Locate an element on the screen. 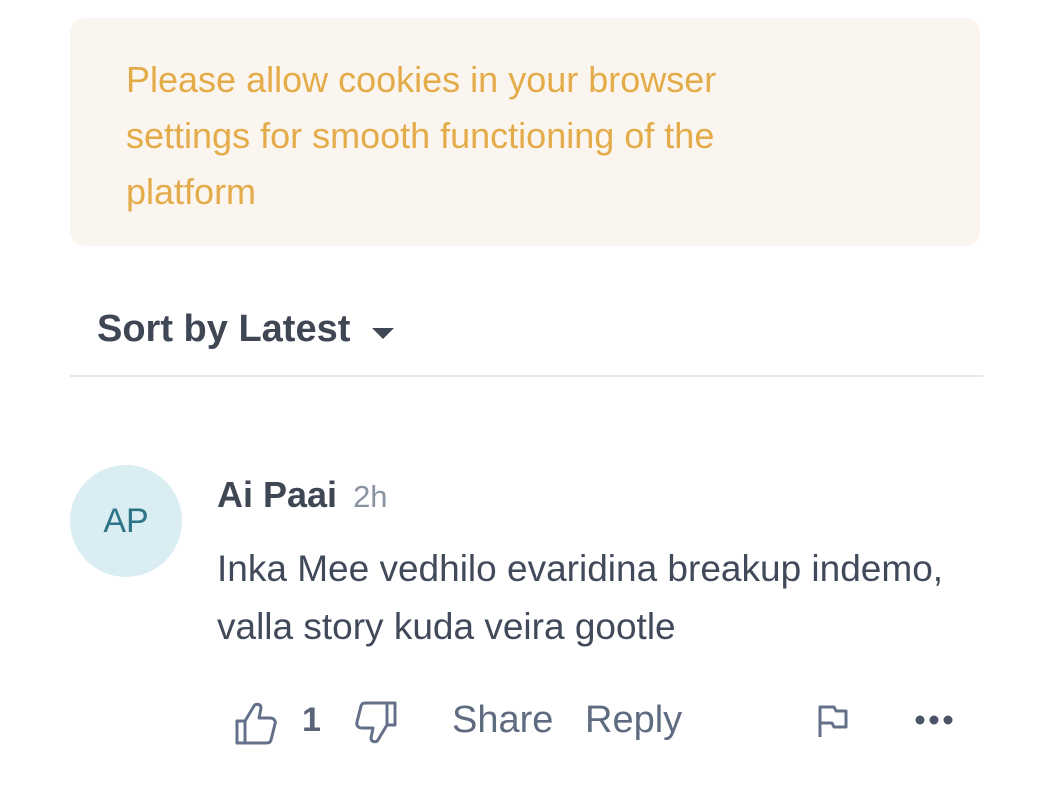 This screenshot has height=800, width=1053. thumbs-up-icon is located at coordinates (256, 723).